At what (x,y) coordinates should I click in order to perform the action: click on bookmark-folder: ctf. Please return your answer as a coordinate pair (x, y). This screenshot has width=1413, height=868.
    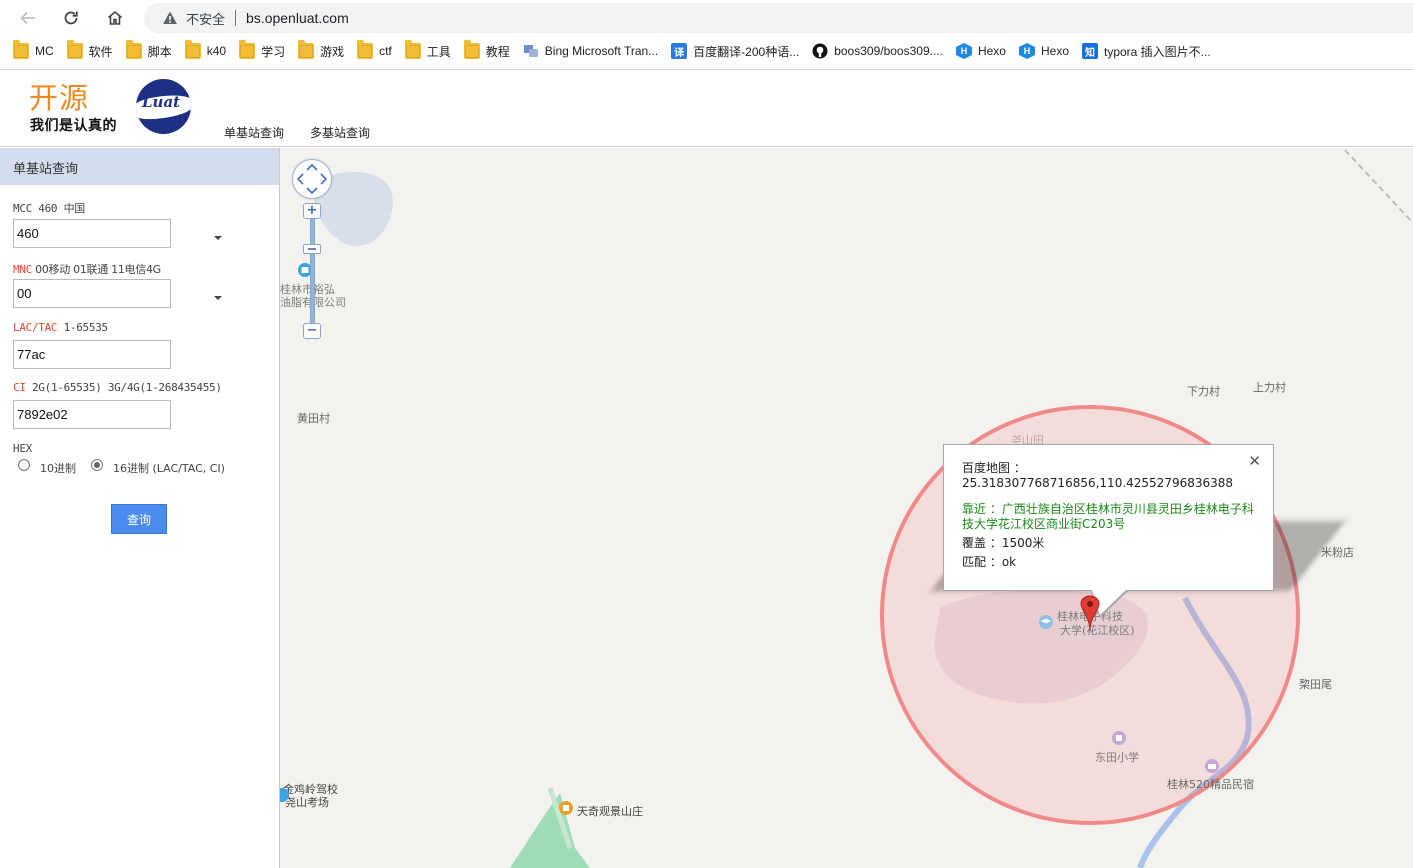
    Looking at the image, I should click on (376, 51).